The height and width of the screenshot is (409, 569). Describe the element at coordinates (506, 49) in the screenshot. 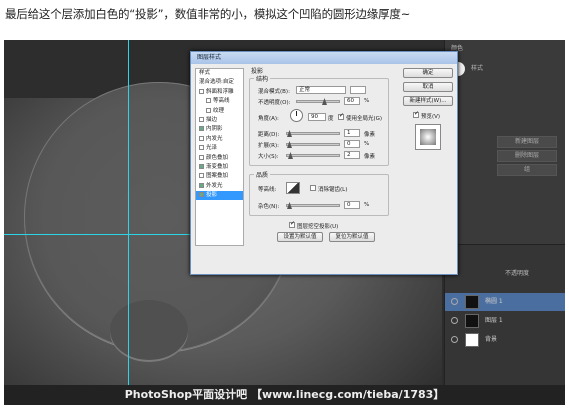

I see `panel-tab-label: 颜色` at that location.